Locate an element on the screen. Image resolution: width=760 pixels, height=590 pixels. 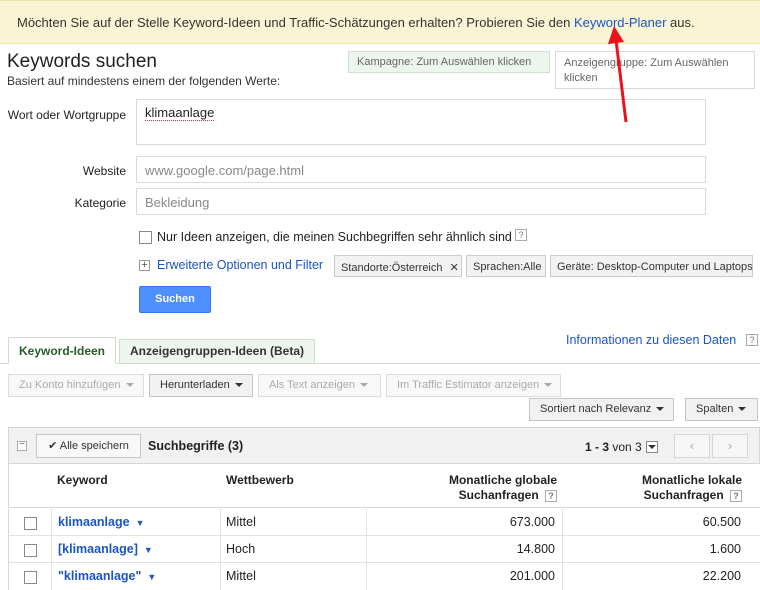
global-searches-cell: 14.800 is located at coordinates (535, 549).